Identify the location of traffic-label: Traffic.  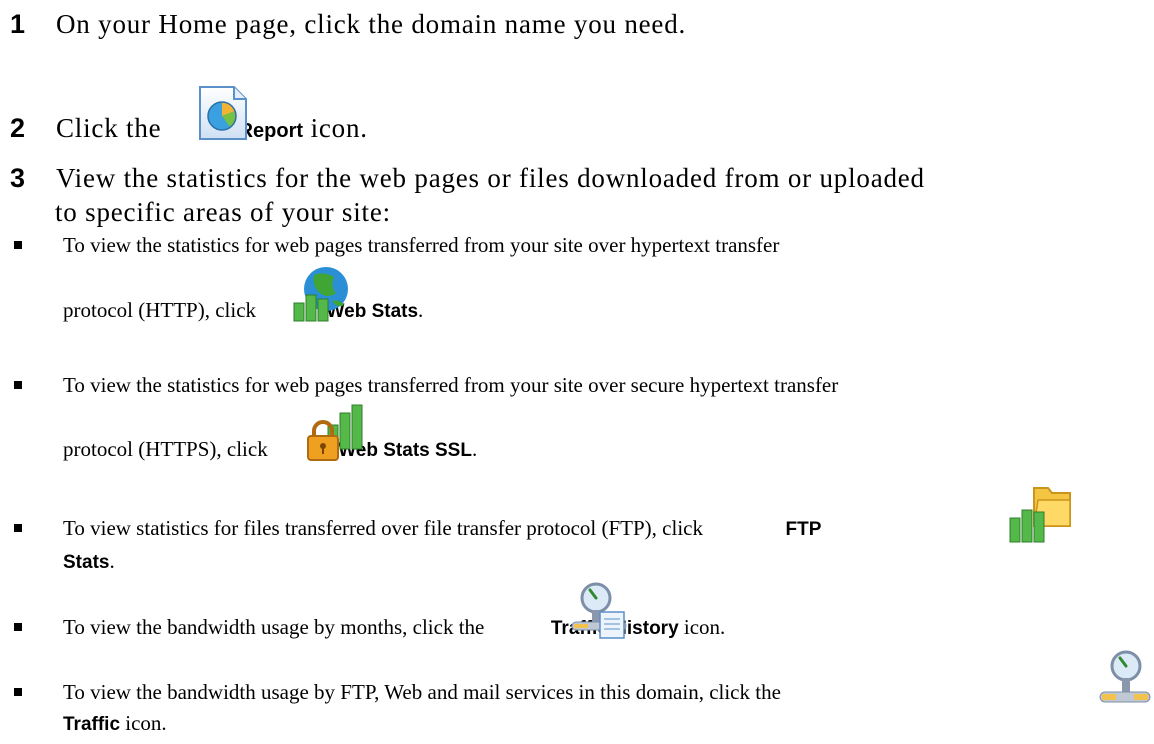
(92, 724).